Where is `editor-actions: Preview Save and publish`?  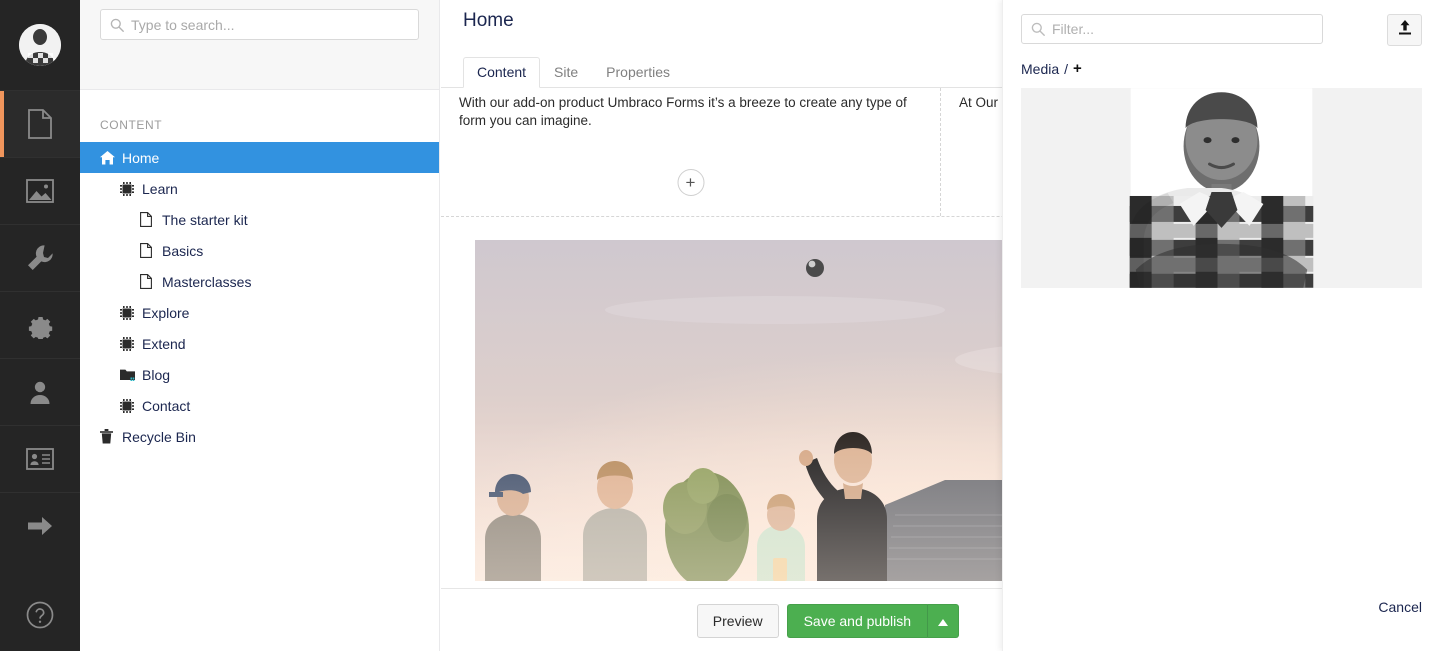
editor-actions: Preview Save and publish is located at coordinates (827, 621).